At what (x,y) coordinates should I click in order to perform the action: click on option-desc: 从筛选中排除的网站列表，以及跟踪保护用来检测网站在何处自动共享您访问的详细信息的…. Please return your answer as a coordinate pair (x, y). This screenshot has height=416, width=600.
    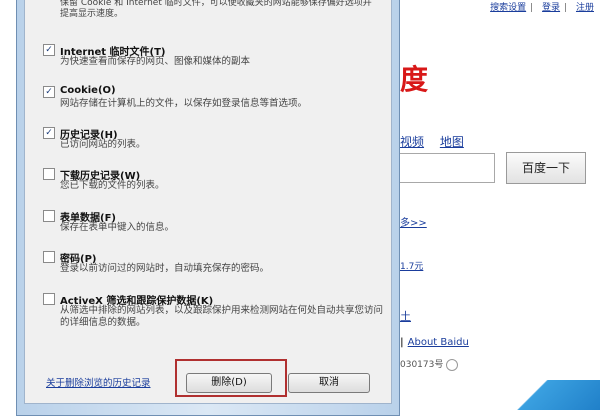
    Looking at the image, I should click on (222, 316).